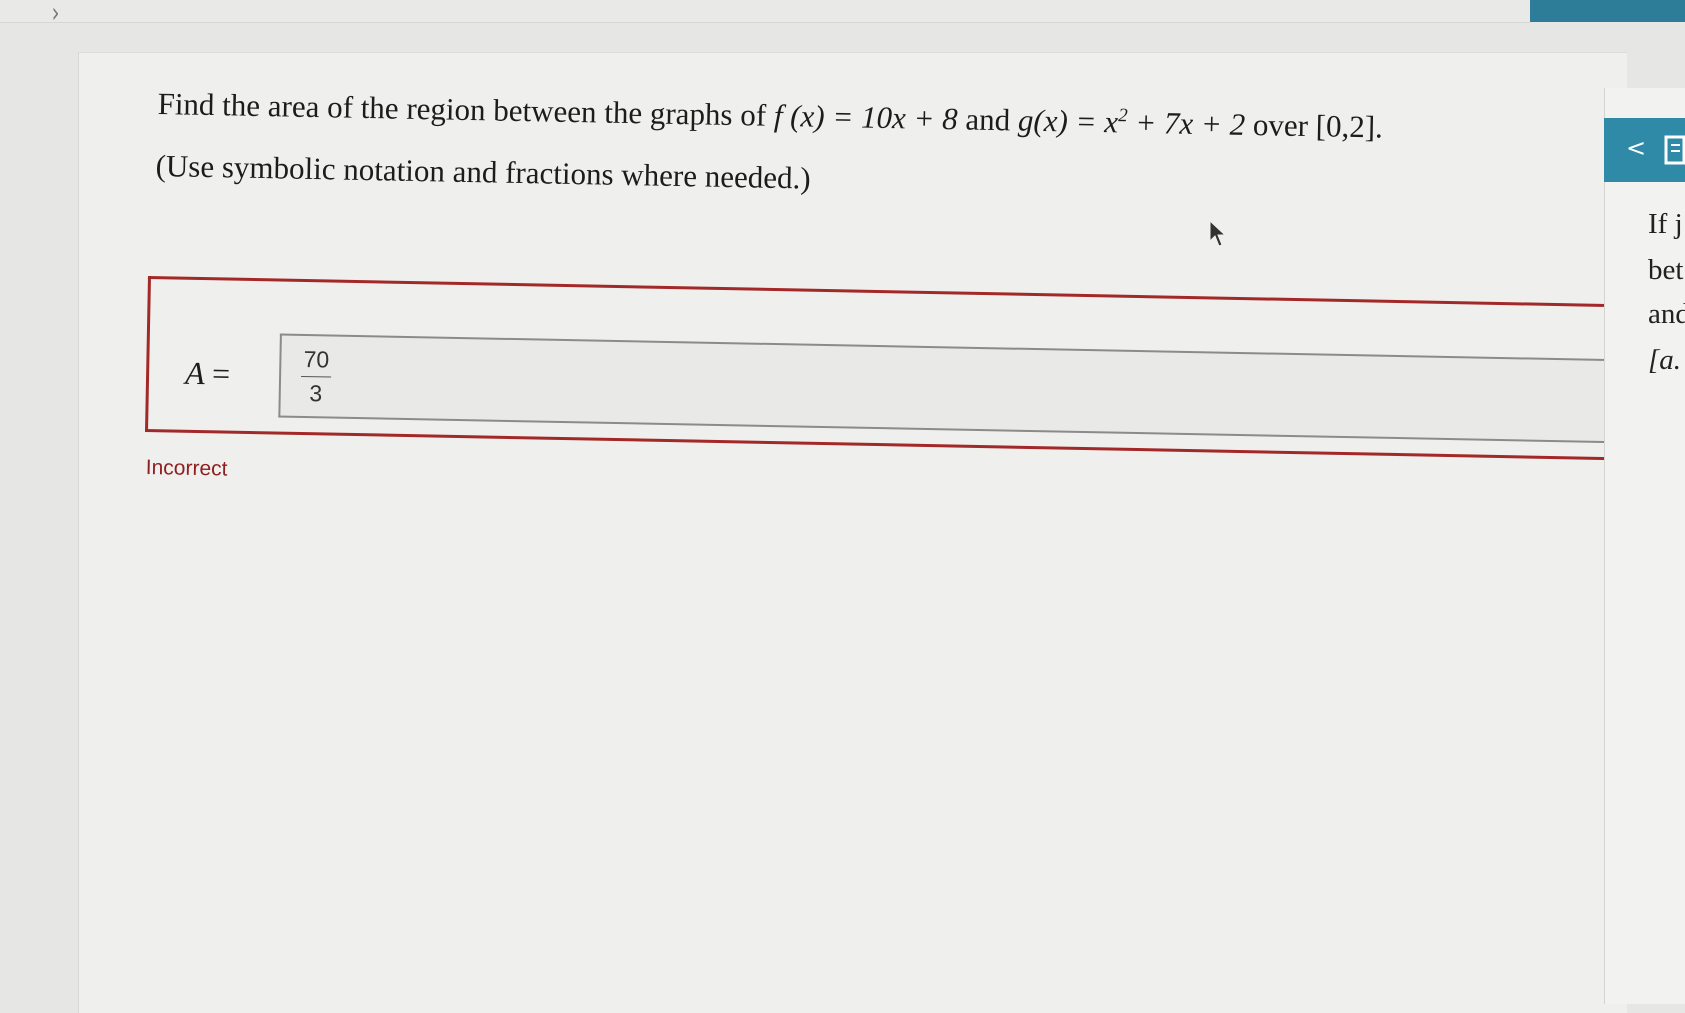 Image resolution: width=1685 pixels, height=1013 pixels. What do you see at coordinates (1636, 148) in the screenshot?
I see `previous-button: <` at bounding box center [1636, 148].